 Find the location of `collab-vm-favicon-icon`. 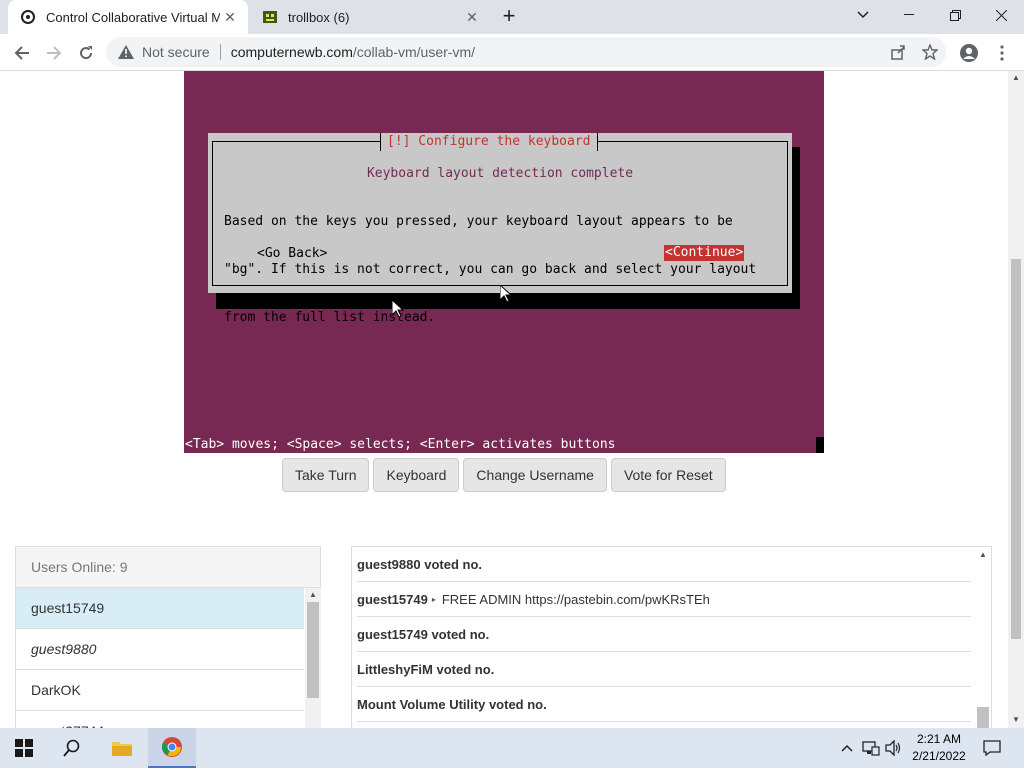

collab-vm-favicon-icon is located at coordinates (28, 17).